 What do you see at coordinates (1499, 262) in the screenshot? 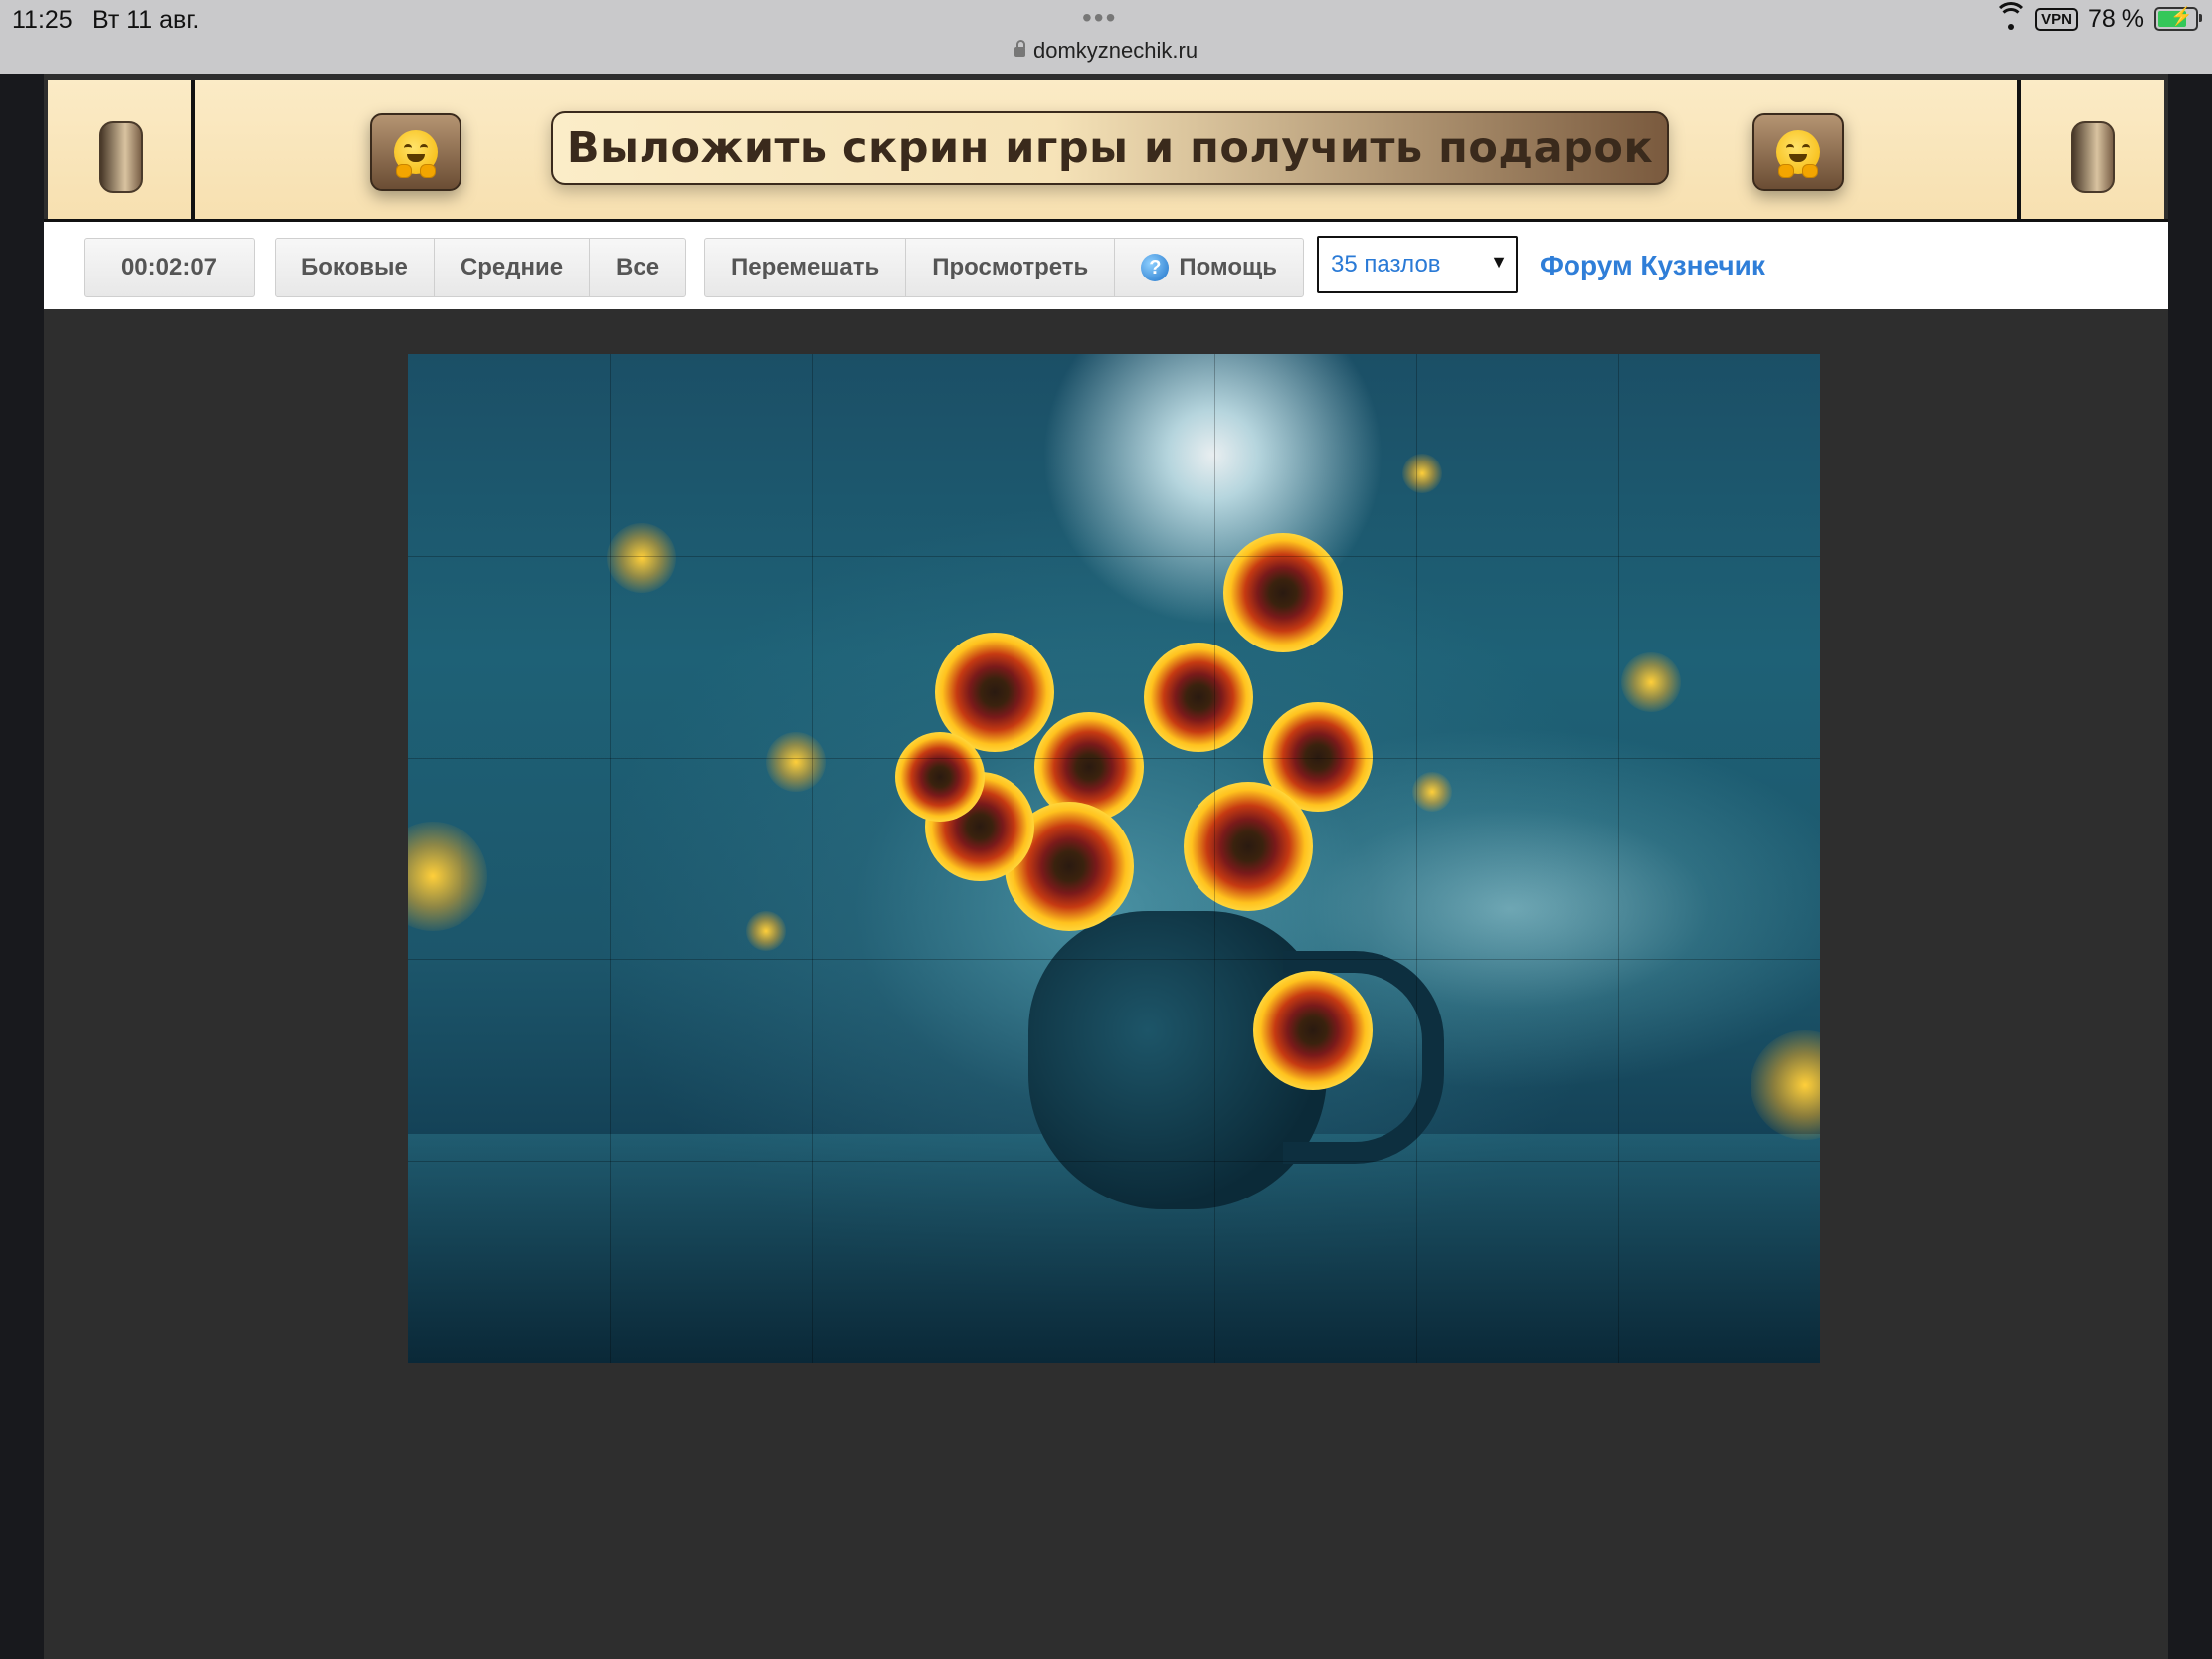
I see `dropdown-arrow-icon: ▼` at bounding box center [1499, 262].